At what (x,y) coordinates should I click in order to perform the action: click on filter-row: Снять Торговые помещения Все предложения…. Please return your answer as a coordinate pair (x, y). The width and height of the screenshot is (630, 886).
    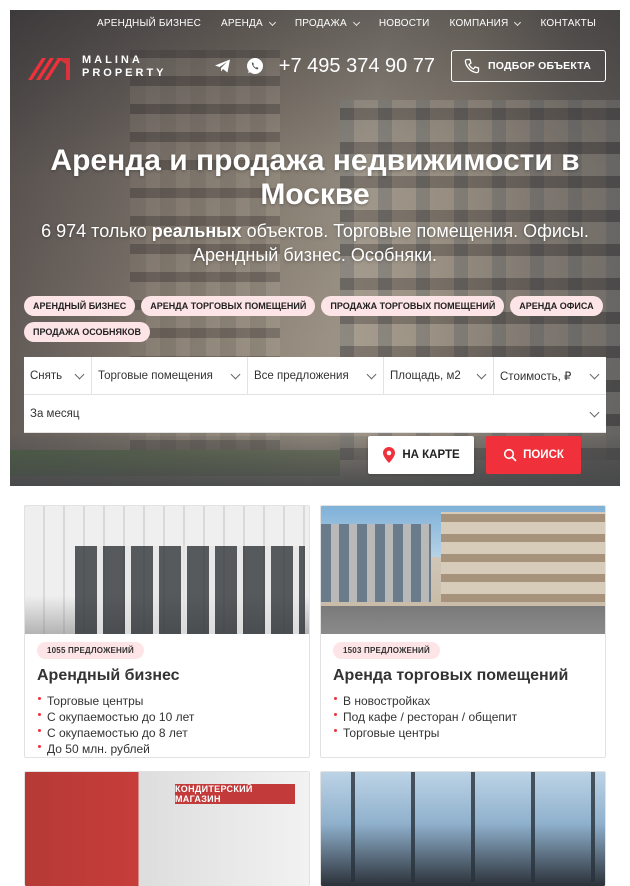
    Looking at the image, I should click on (315, 376).